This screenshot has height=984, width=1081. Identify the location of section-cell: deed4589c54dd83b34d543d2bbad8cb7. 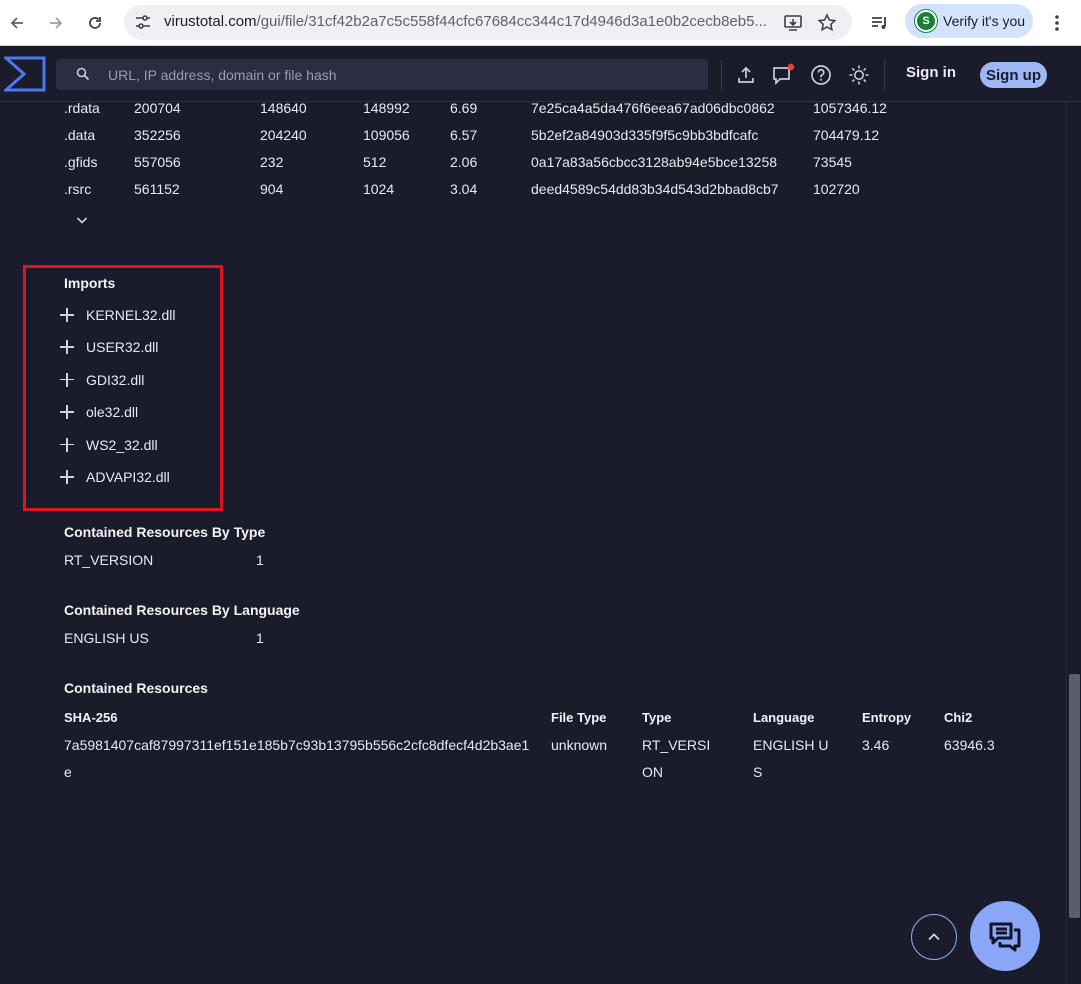
(655, 189).